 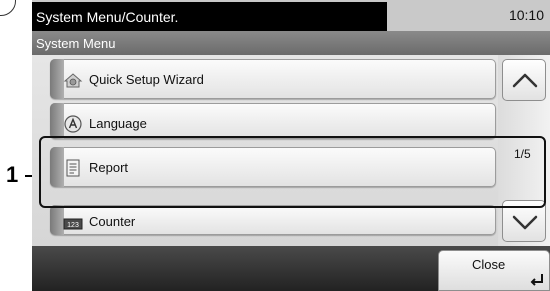 What do you see at coordinates (273, 121) in the screenshot?
I see `menu-item-language: Language` at bounding box center [273, 121].